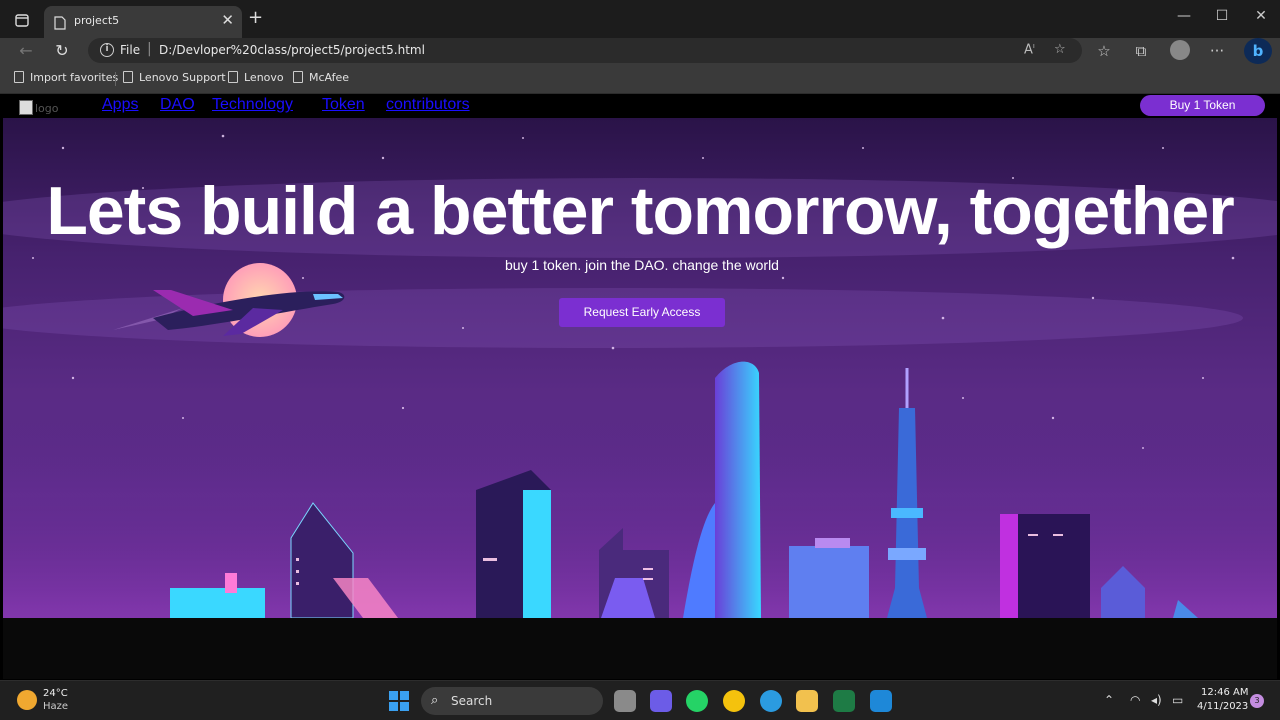 The image size is (1280, 720). What do you see at coordinates (1257, 701) in the screenshot?
I see `notification-badge: 3` at bounding box center [1257, 701].